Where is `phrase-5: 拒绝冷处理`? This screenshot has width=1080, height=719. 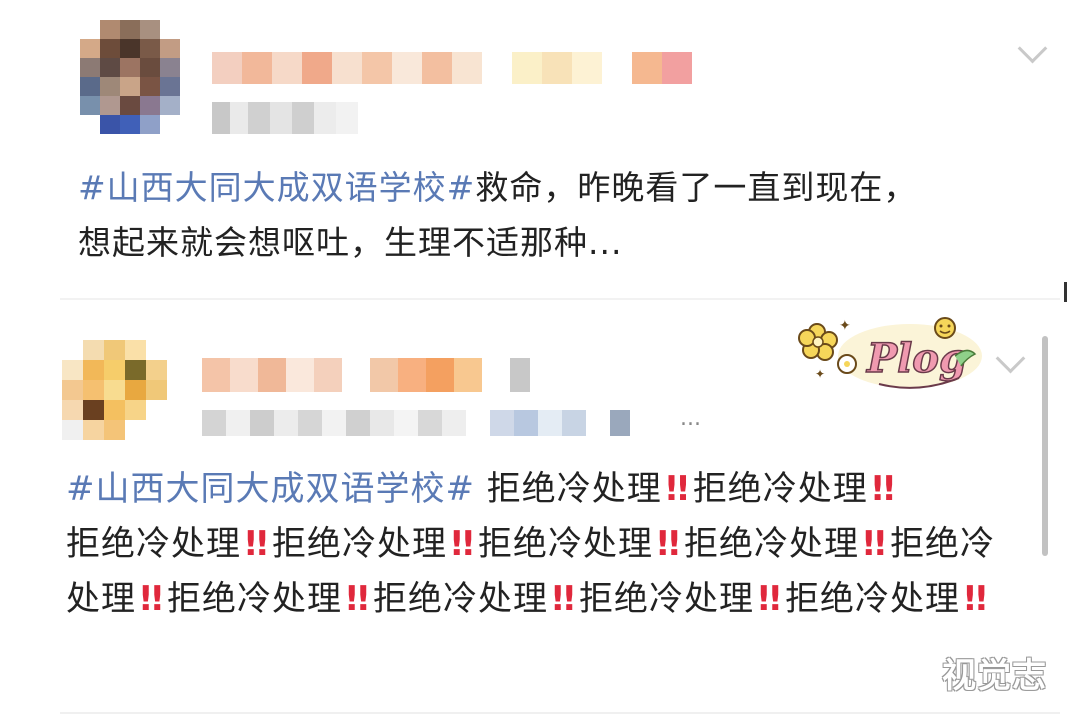 phrase-5: 拒绝冷处理 is located at coordinates (566, 544).